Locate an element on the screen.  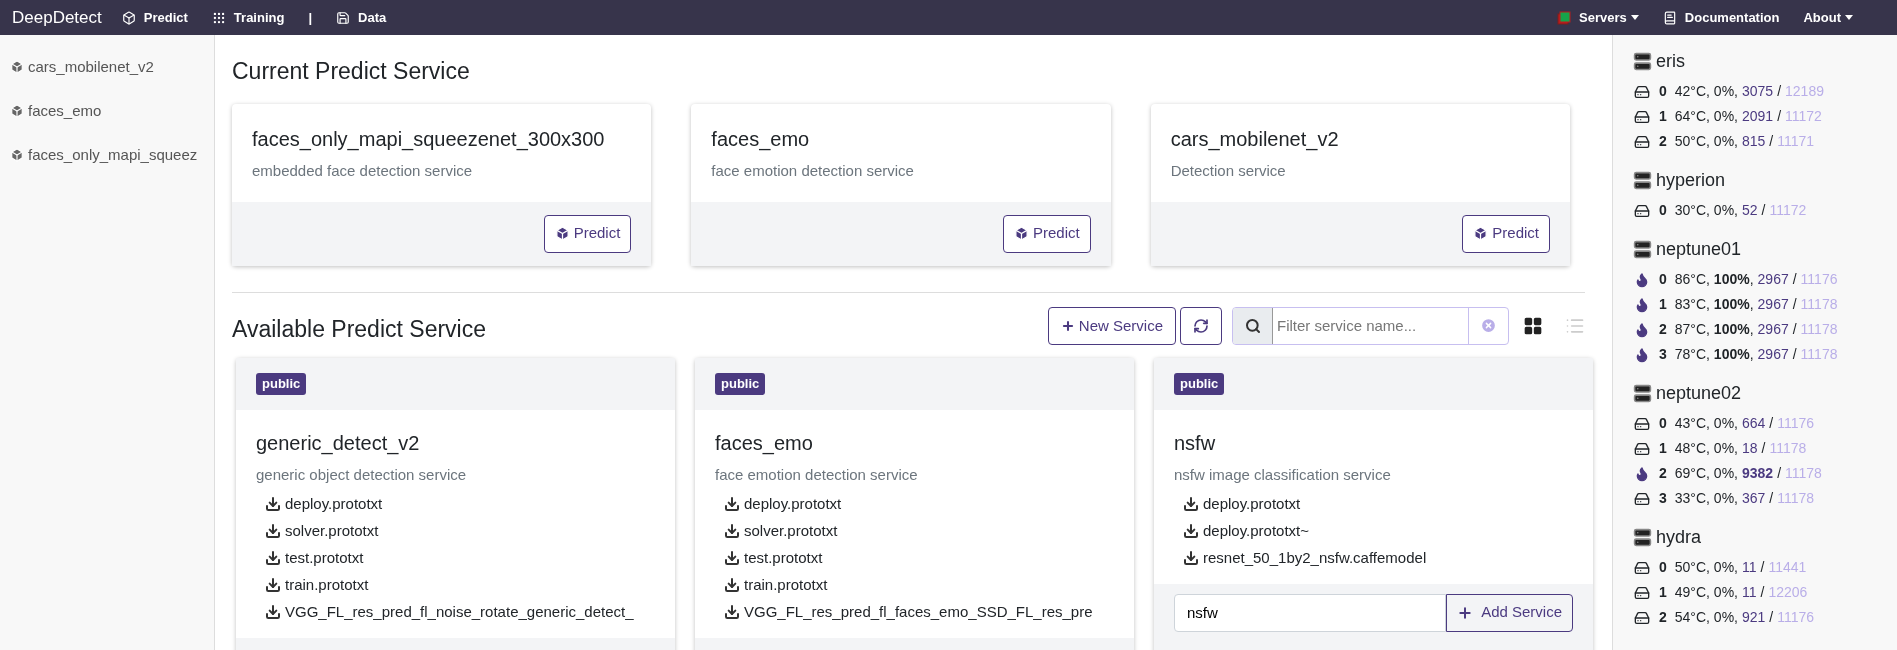
gpu-stats: 42°C, 0%, is located at coordinates (1706, 91).